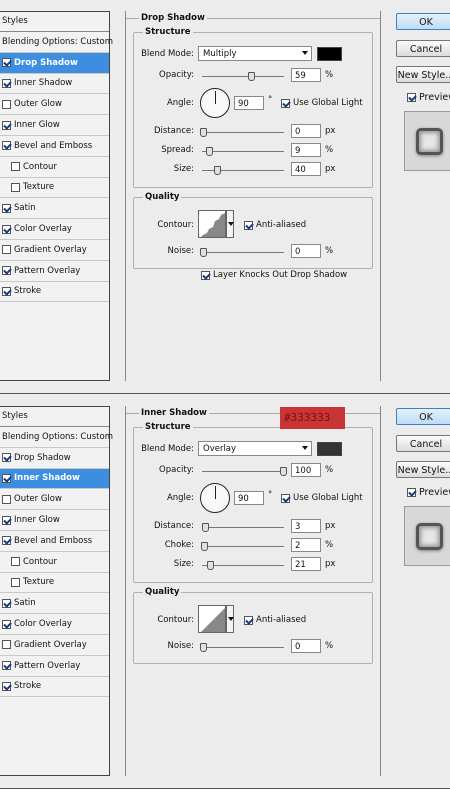 The image size is (450, 789). I want to click on choke-slider-thumb, so click(204, 546).